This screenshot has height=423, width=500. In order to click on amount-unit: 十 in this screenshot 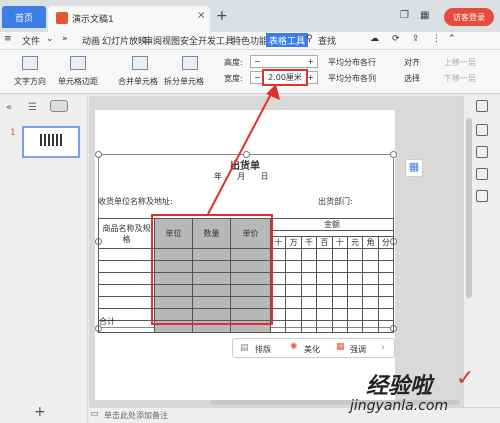, I will do `click(339, 242)`.